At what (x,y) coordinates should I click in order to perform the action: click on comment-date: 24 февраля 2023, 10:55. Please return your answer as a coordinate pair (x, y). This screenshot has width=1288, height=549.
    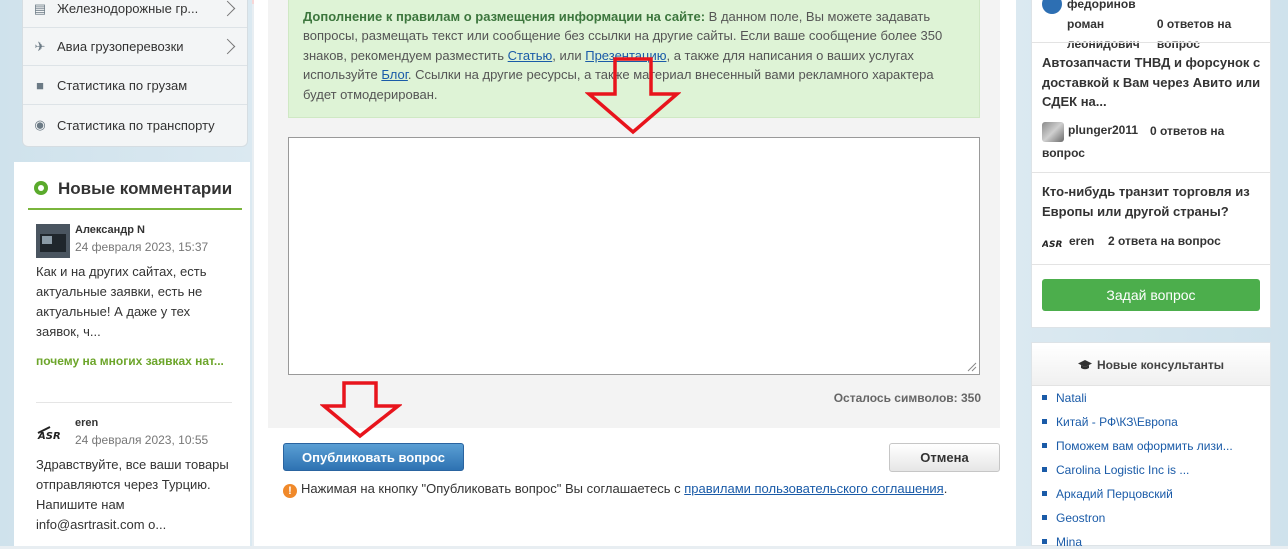
    Looking at the image, I should click on (142, 440).